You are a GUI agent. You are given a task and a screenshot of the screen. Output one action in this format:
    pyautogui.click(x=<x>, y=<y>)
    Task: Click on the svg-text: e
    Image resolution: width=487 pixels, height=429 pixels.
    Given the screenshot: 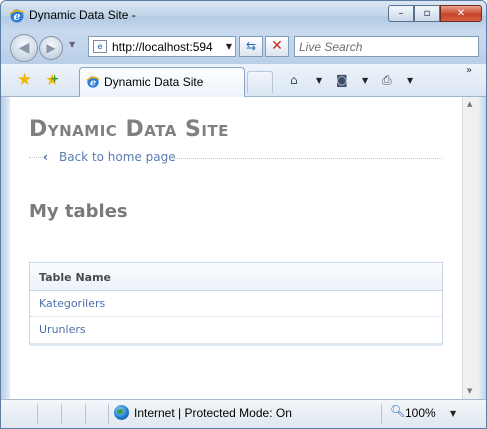 What is the action you would take?
    pyautogui.click(x=93, y=83)
    